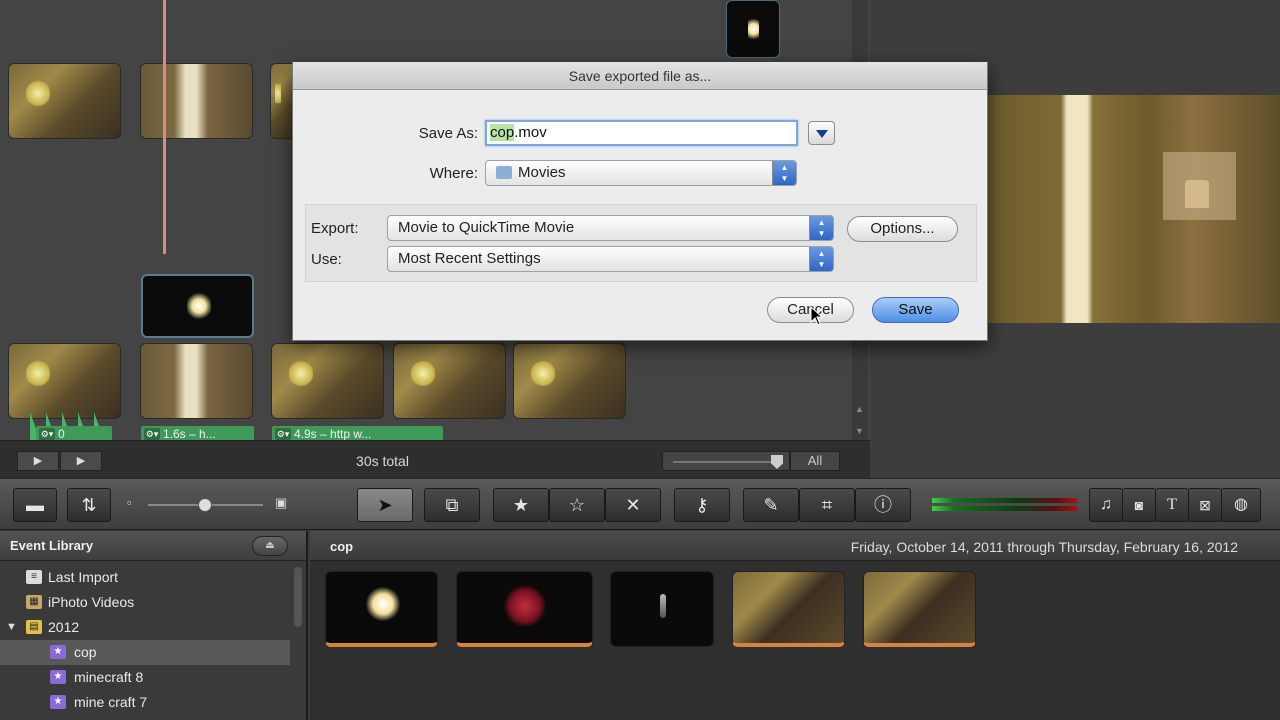 This screenshot has width=1280, height=720. I want to click on photo-camera-icon: ◙, so click(1139, 505).